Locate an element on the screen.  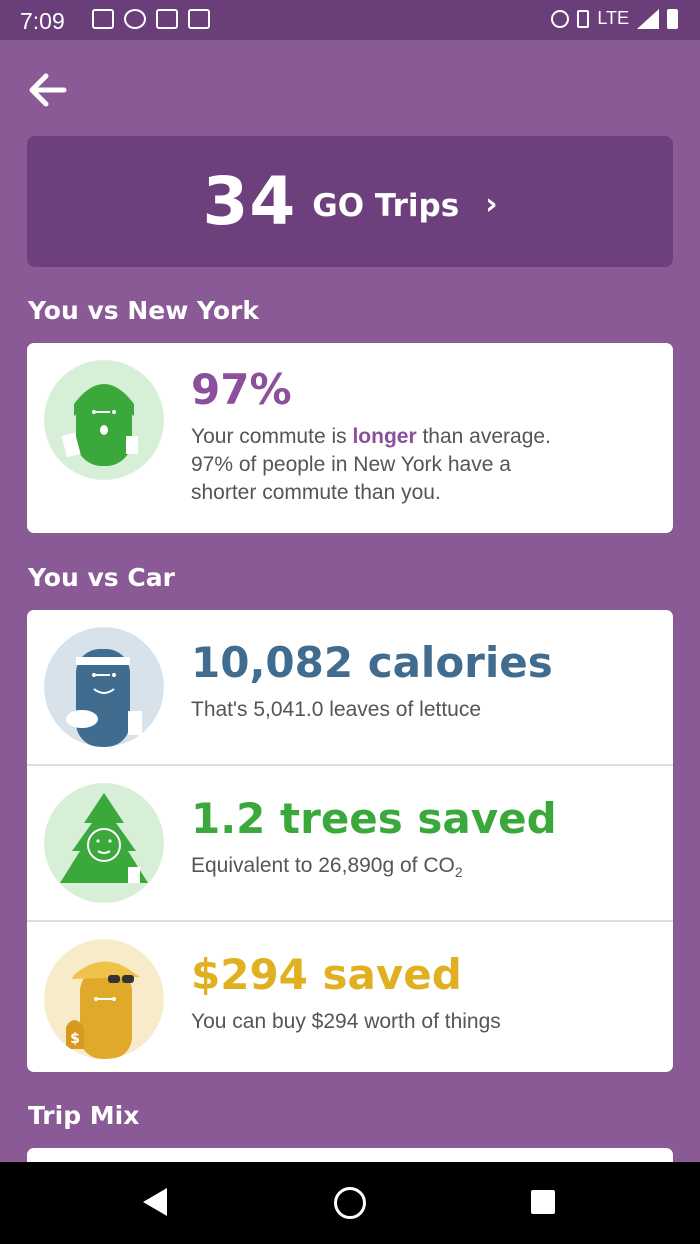
status-time: 7:09 is located at coordinates (42, 21).